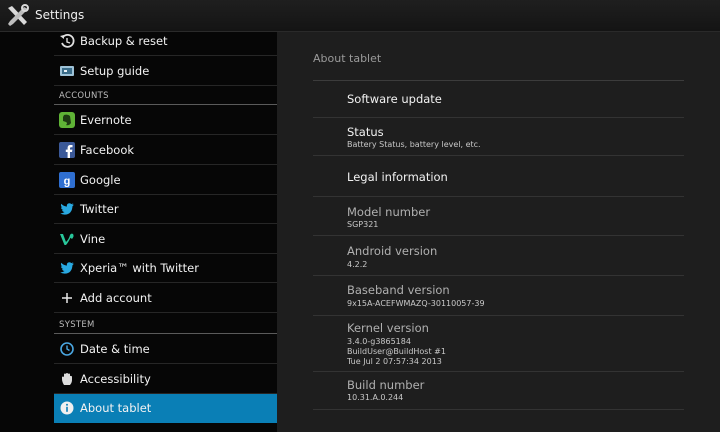  What do you see at coordinates (165, 298) in the screenshot?
I see `add-account-button: Add account` at bounding box center [165, 298].